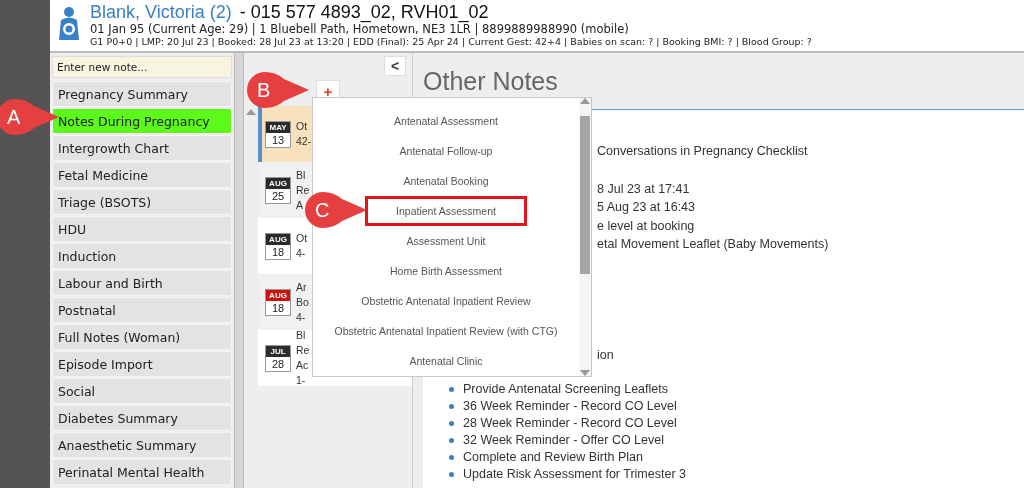  What do you see at coordinates (142, 472) in the screenshot?
I see `sidebar-item: Perinatal Mental Health` at bounding box center [142, 472].